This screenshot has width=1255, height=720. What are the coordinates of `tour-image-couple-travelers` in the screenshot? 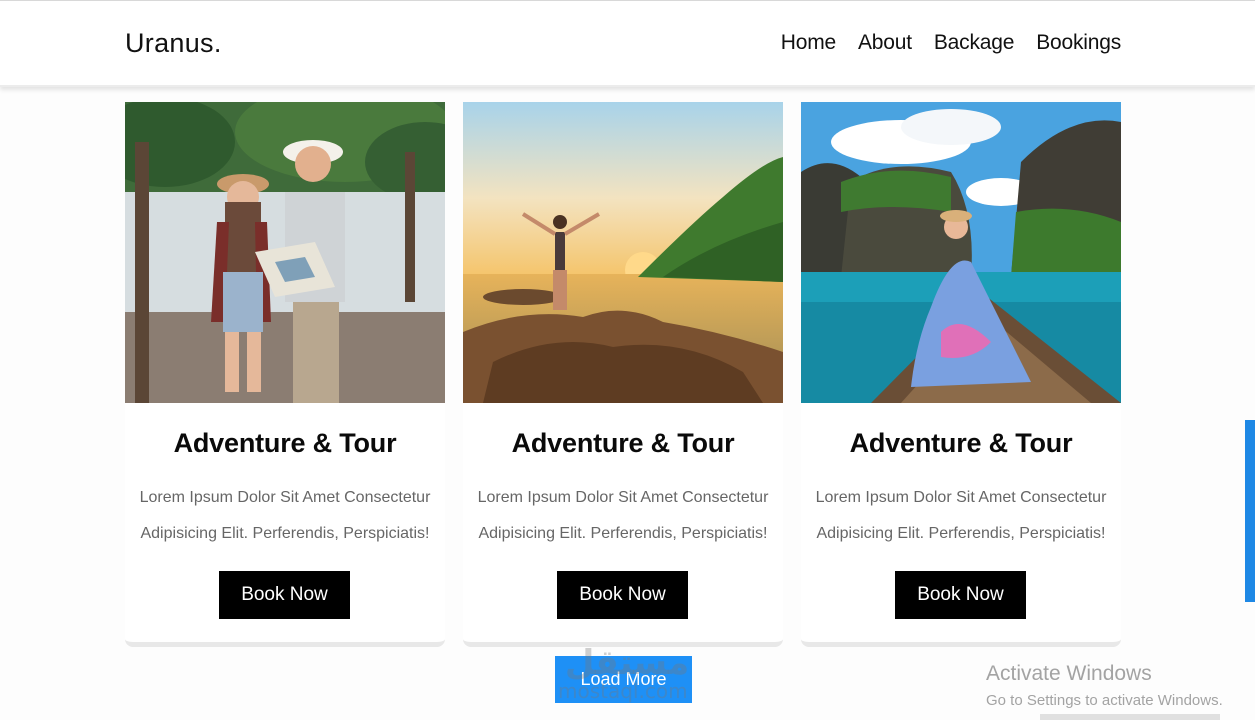 It's located at (285, 252).